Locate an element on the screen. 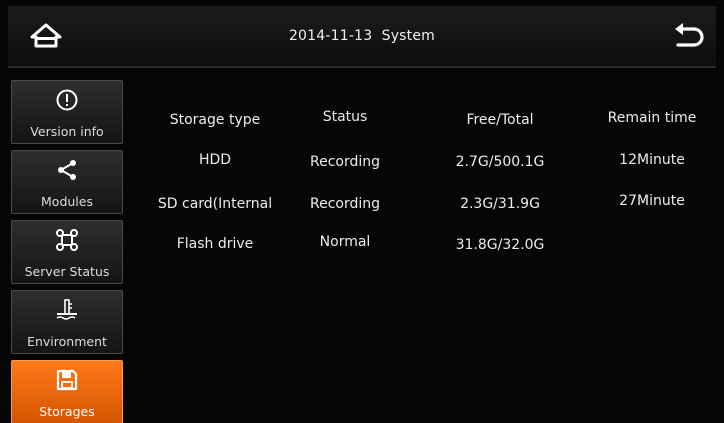 Image resolution: width=724 pixels, height=423 pixels. table-header-status: Status is located at coordinates (345, 117).